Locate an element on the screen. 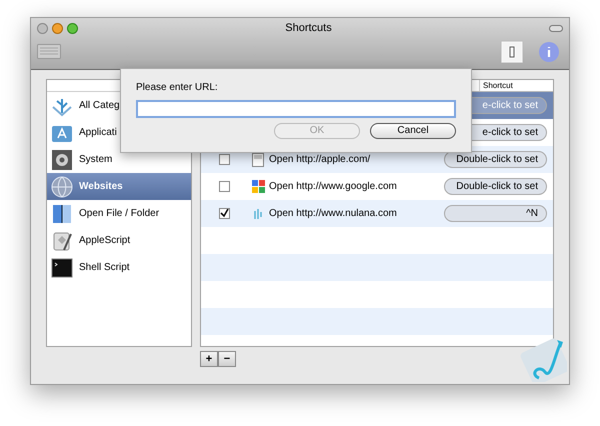 This screenshot has height=426, width=600. checkmark-icon is located at coordinates (224, 213).